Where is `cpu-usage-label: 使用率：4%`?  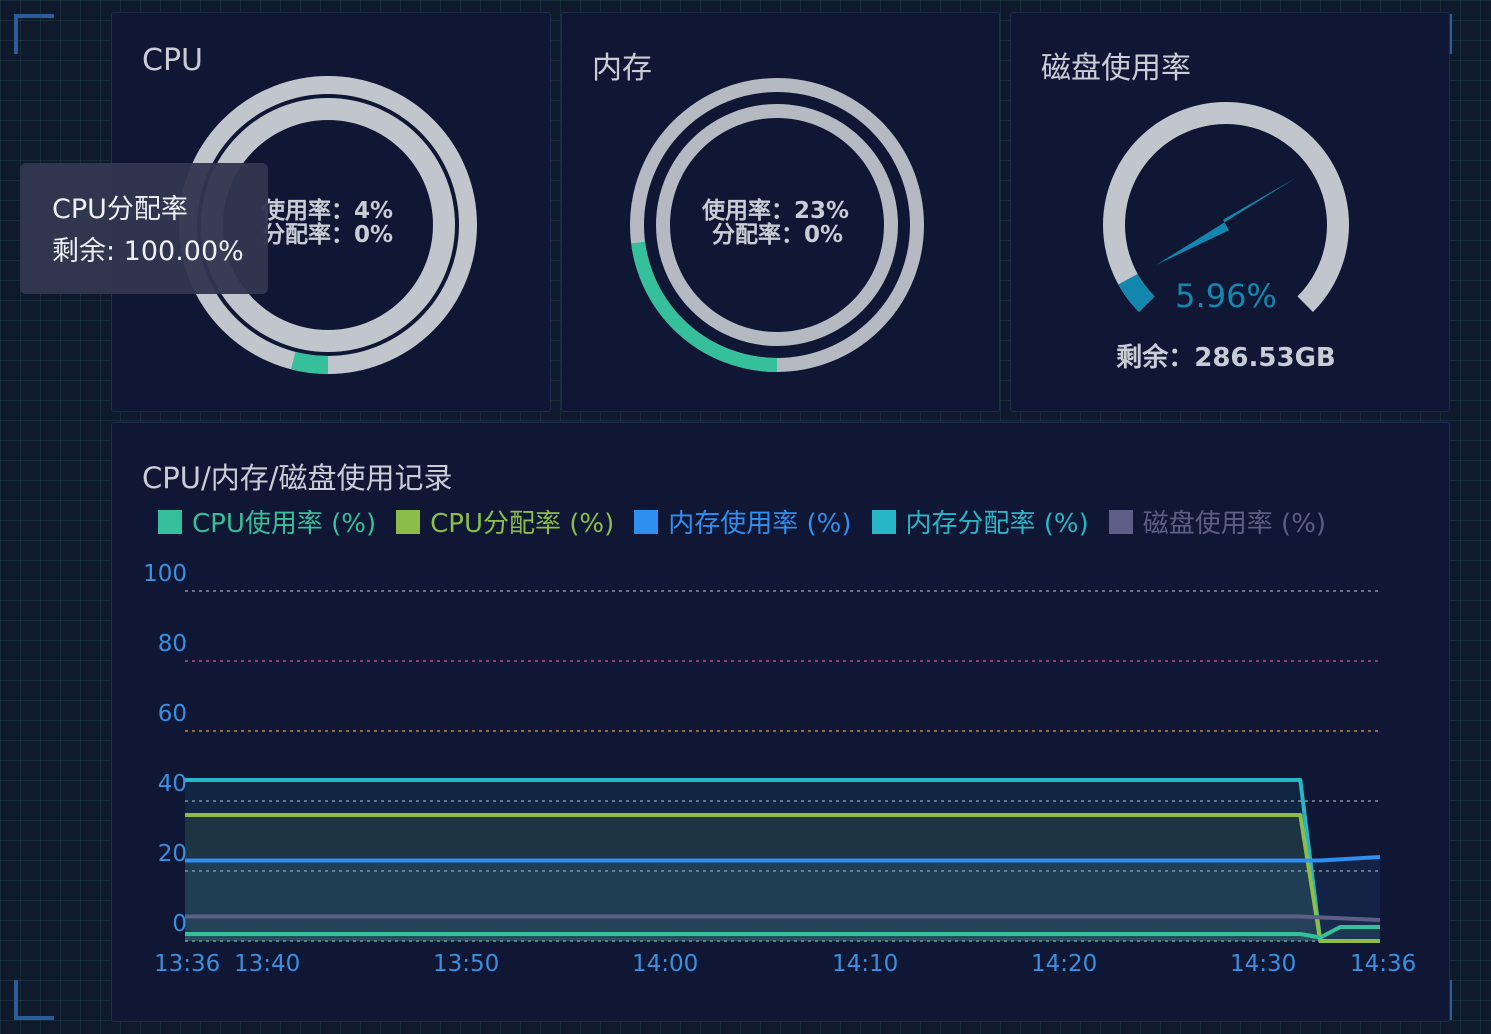 cpu-usage-label: 使用率：4% is located at coordinates (327, 211).